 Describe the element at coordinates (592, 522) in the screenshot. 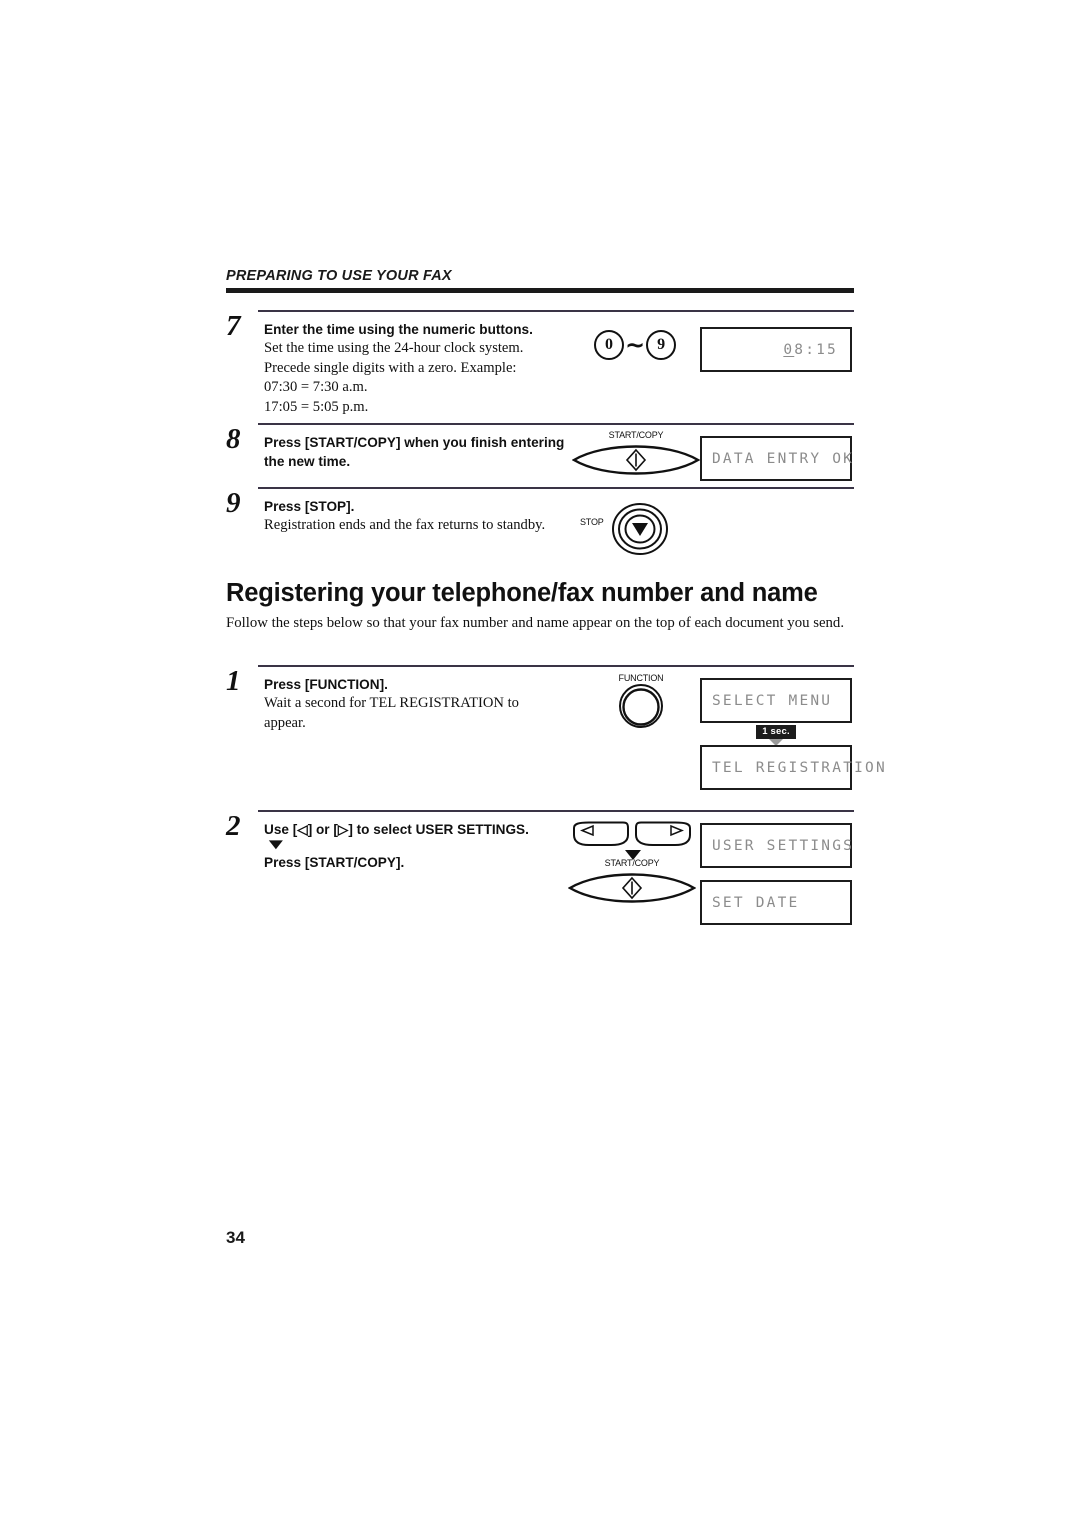

I see `stop-button-caption: STOP` at that location.